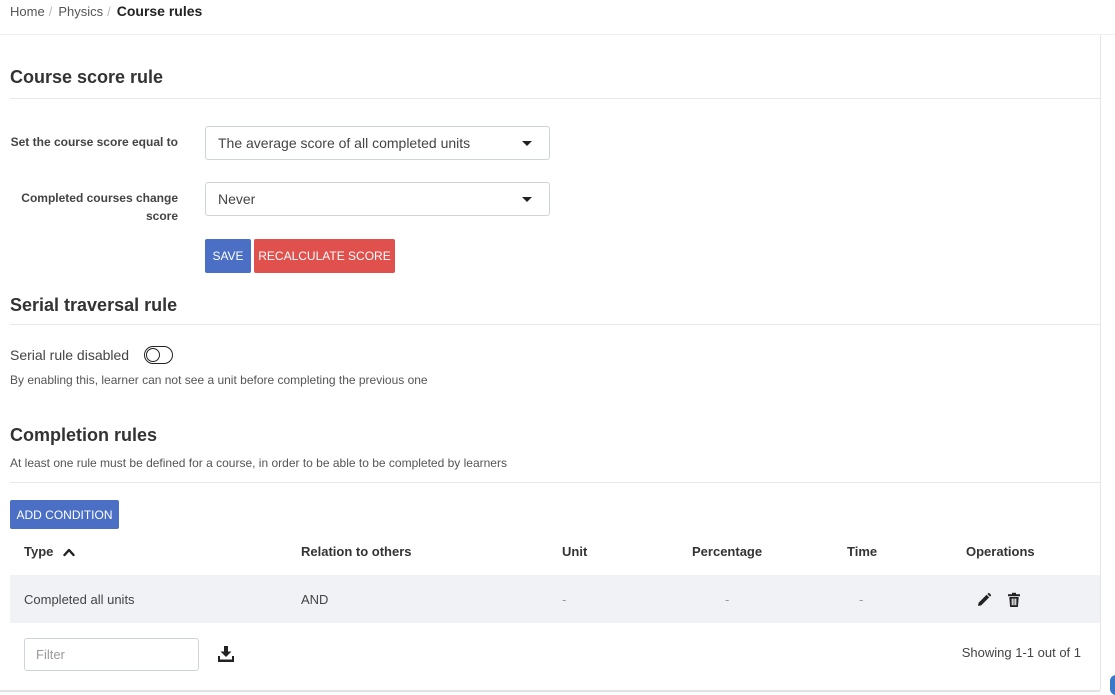 The width and height of the screenshot is (1115, 695). What do you see at coordinates (237, 199) in the screenshot?
I see `change-score-value: Never` at bounding box center [237, 199].